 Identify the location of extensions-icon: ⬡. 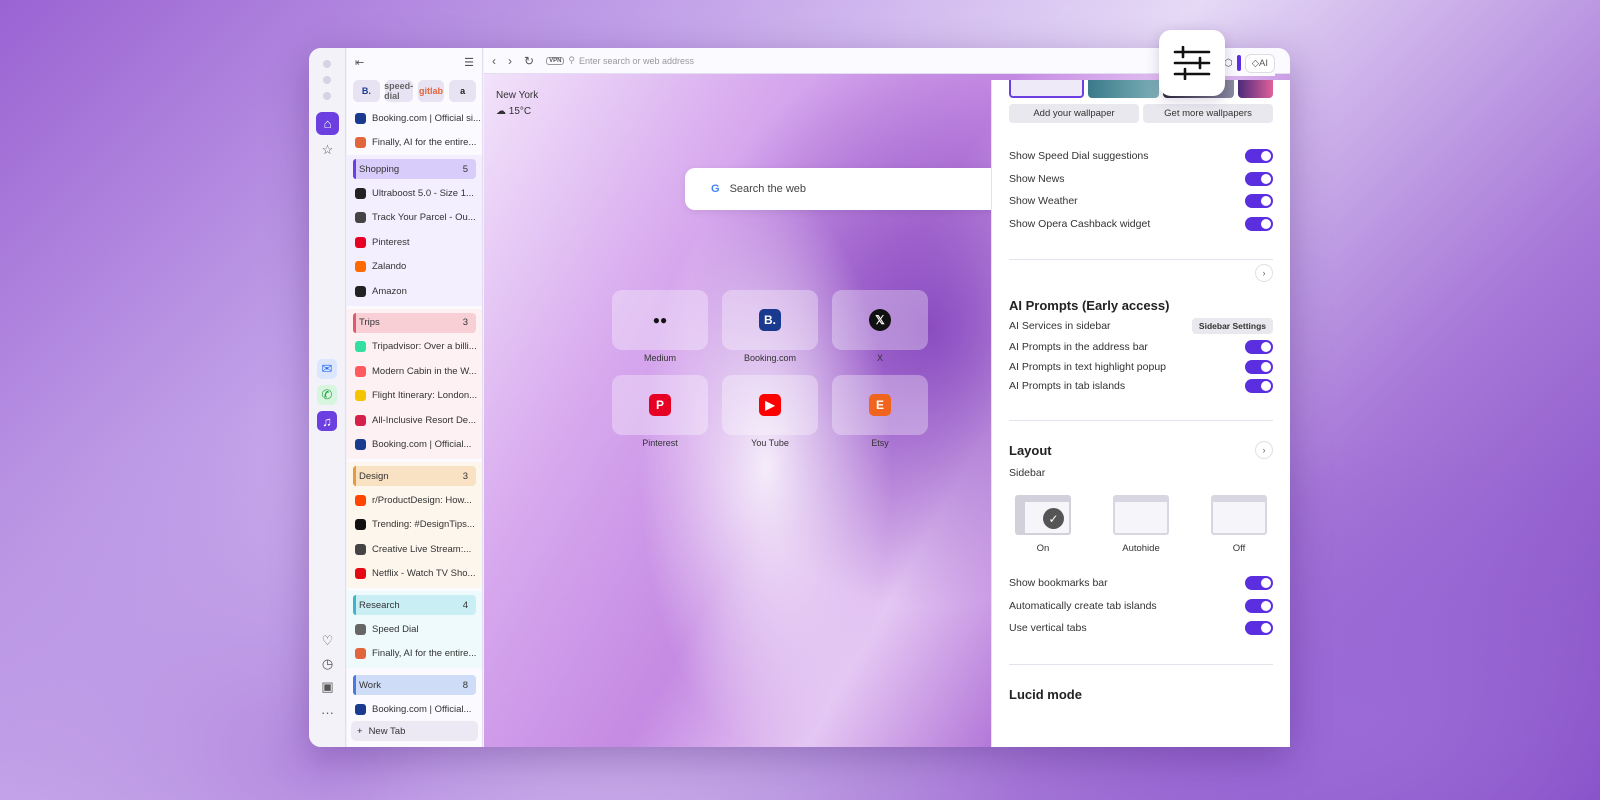
(1228, 63).